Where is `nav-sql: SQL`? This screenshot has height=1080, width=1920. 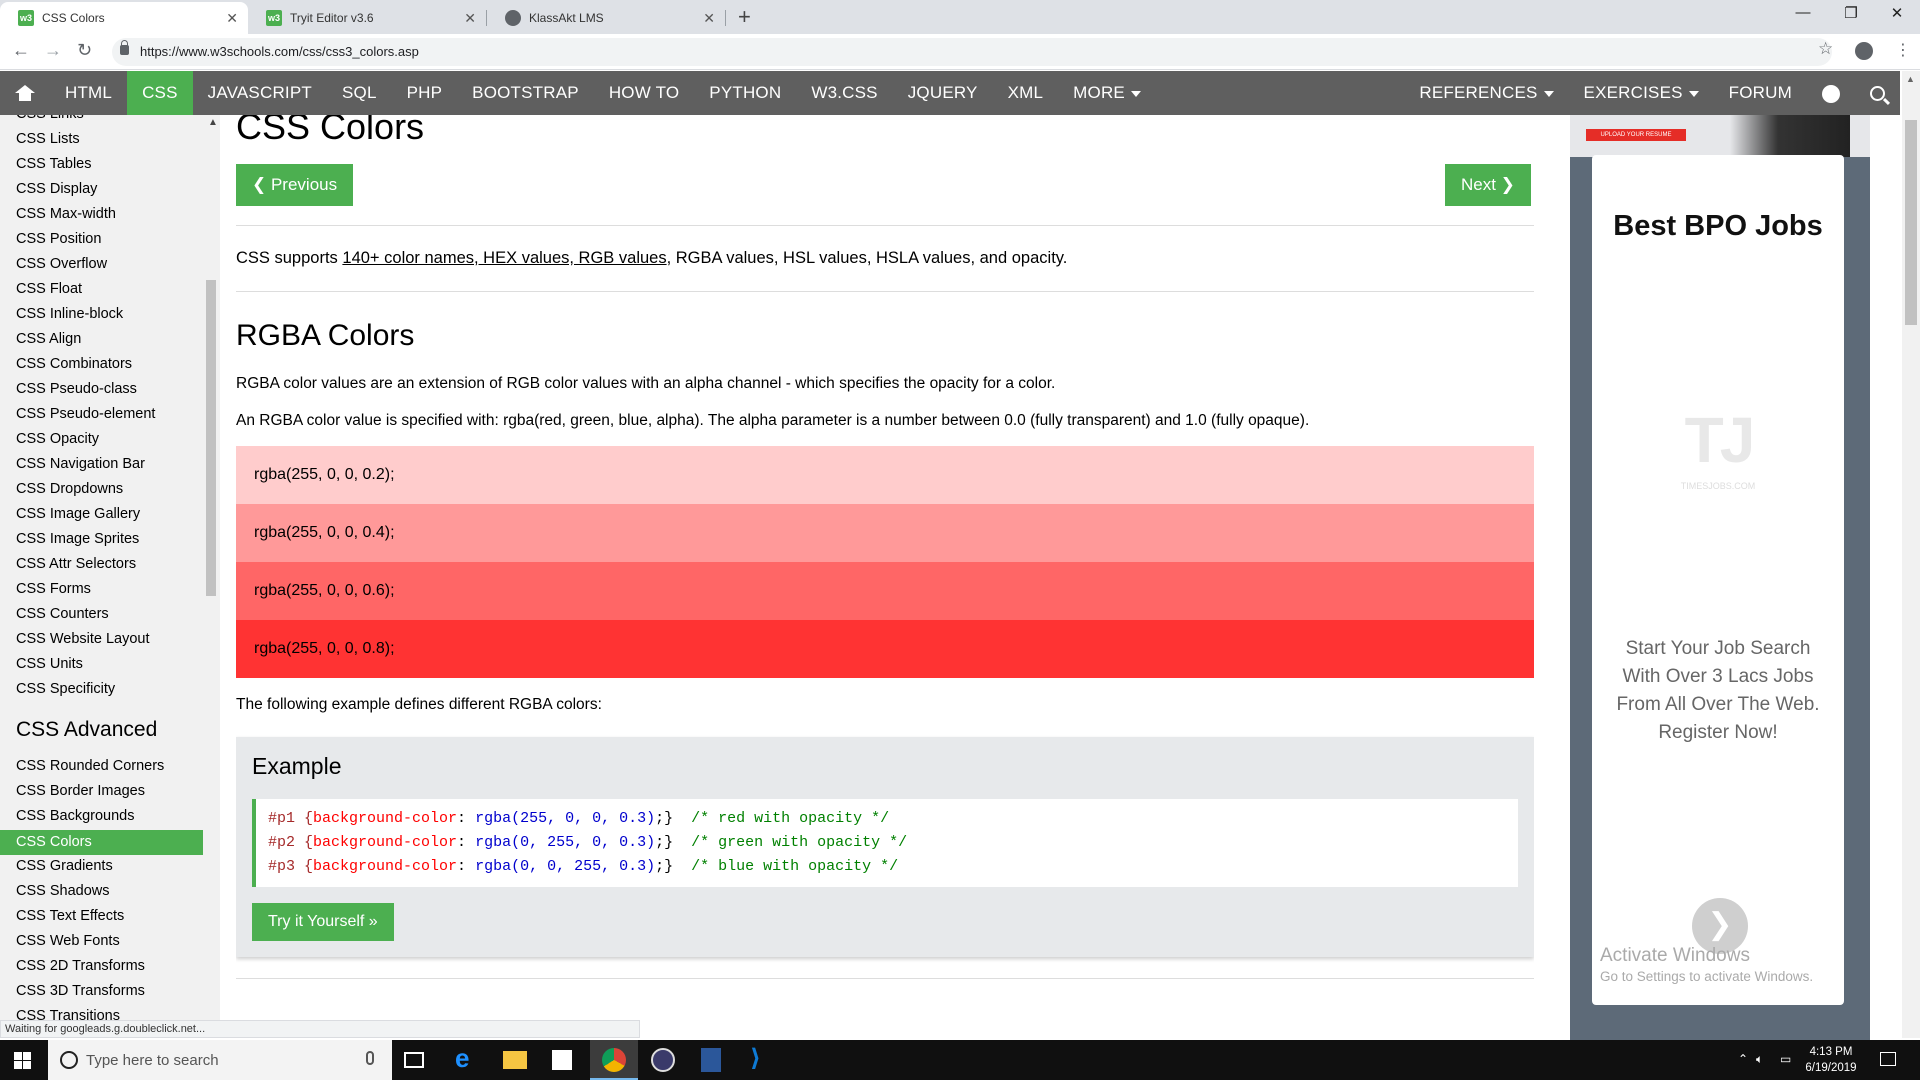 nav-sql: SQL is located at coordinates (359, 93).